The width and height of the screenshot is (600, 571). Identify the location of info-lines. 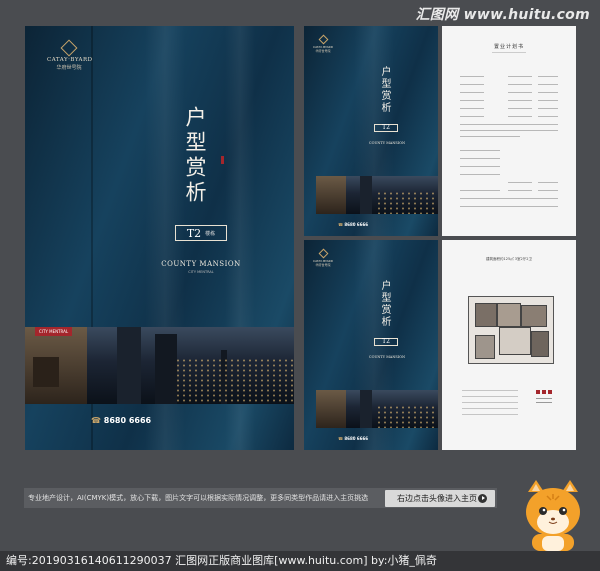
(509, 345).